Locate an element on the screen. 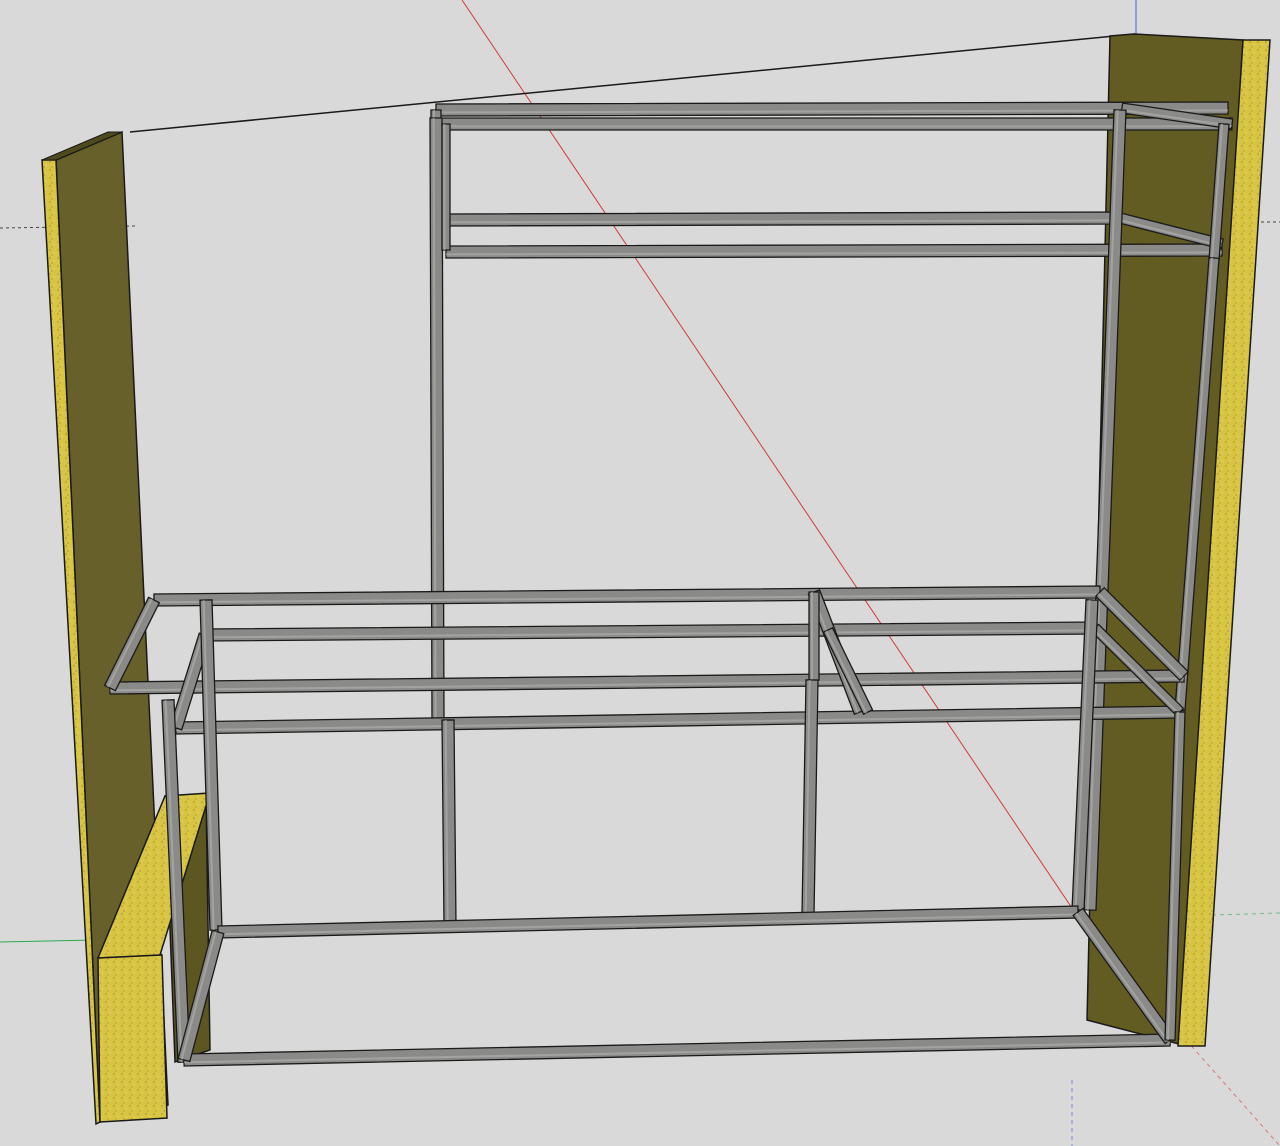  green-axis is located at coordinates (48, 941).